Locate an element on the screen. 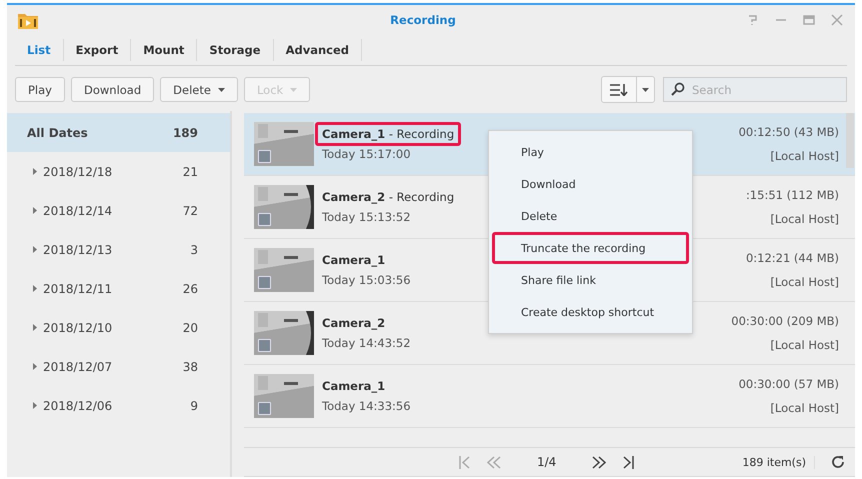 The image size is (862, 479). count-label: 21 is located at coordinates (190, 171).